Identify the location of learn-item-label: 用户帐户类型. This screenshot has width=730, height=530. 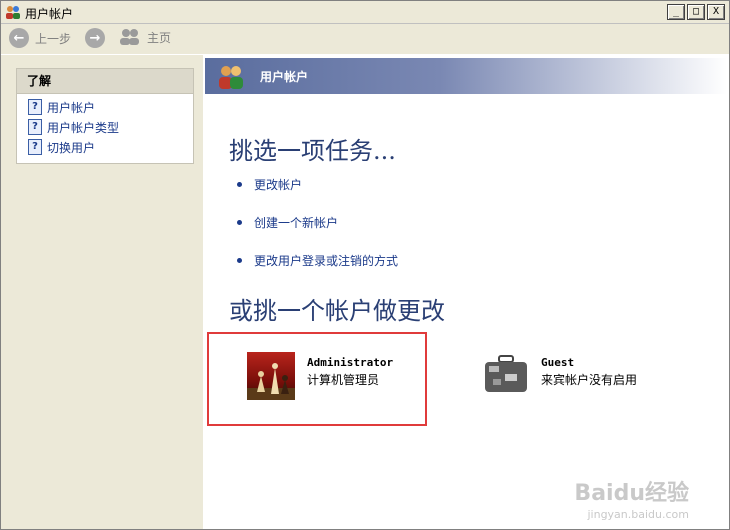
(83, 127).